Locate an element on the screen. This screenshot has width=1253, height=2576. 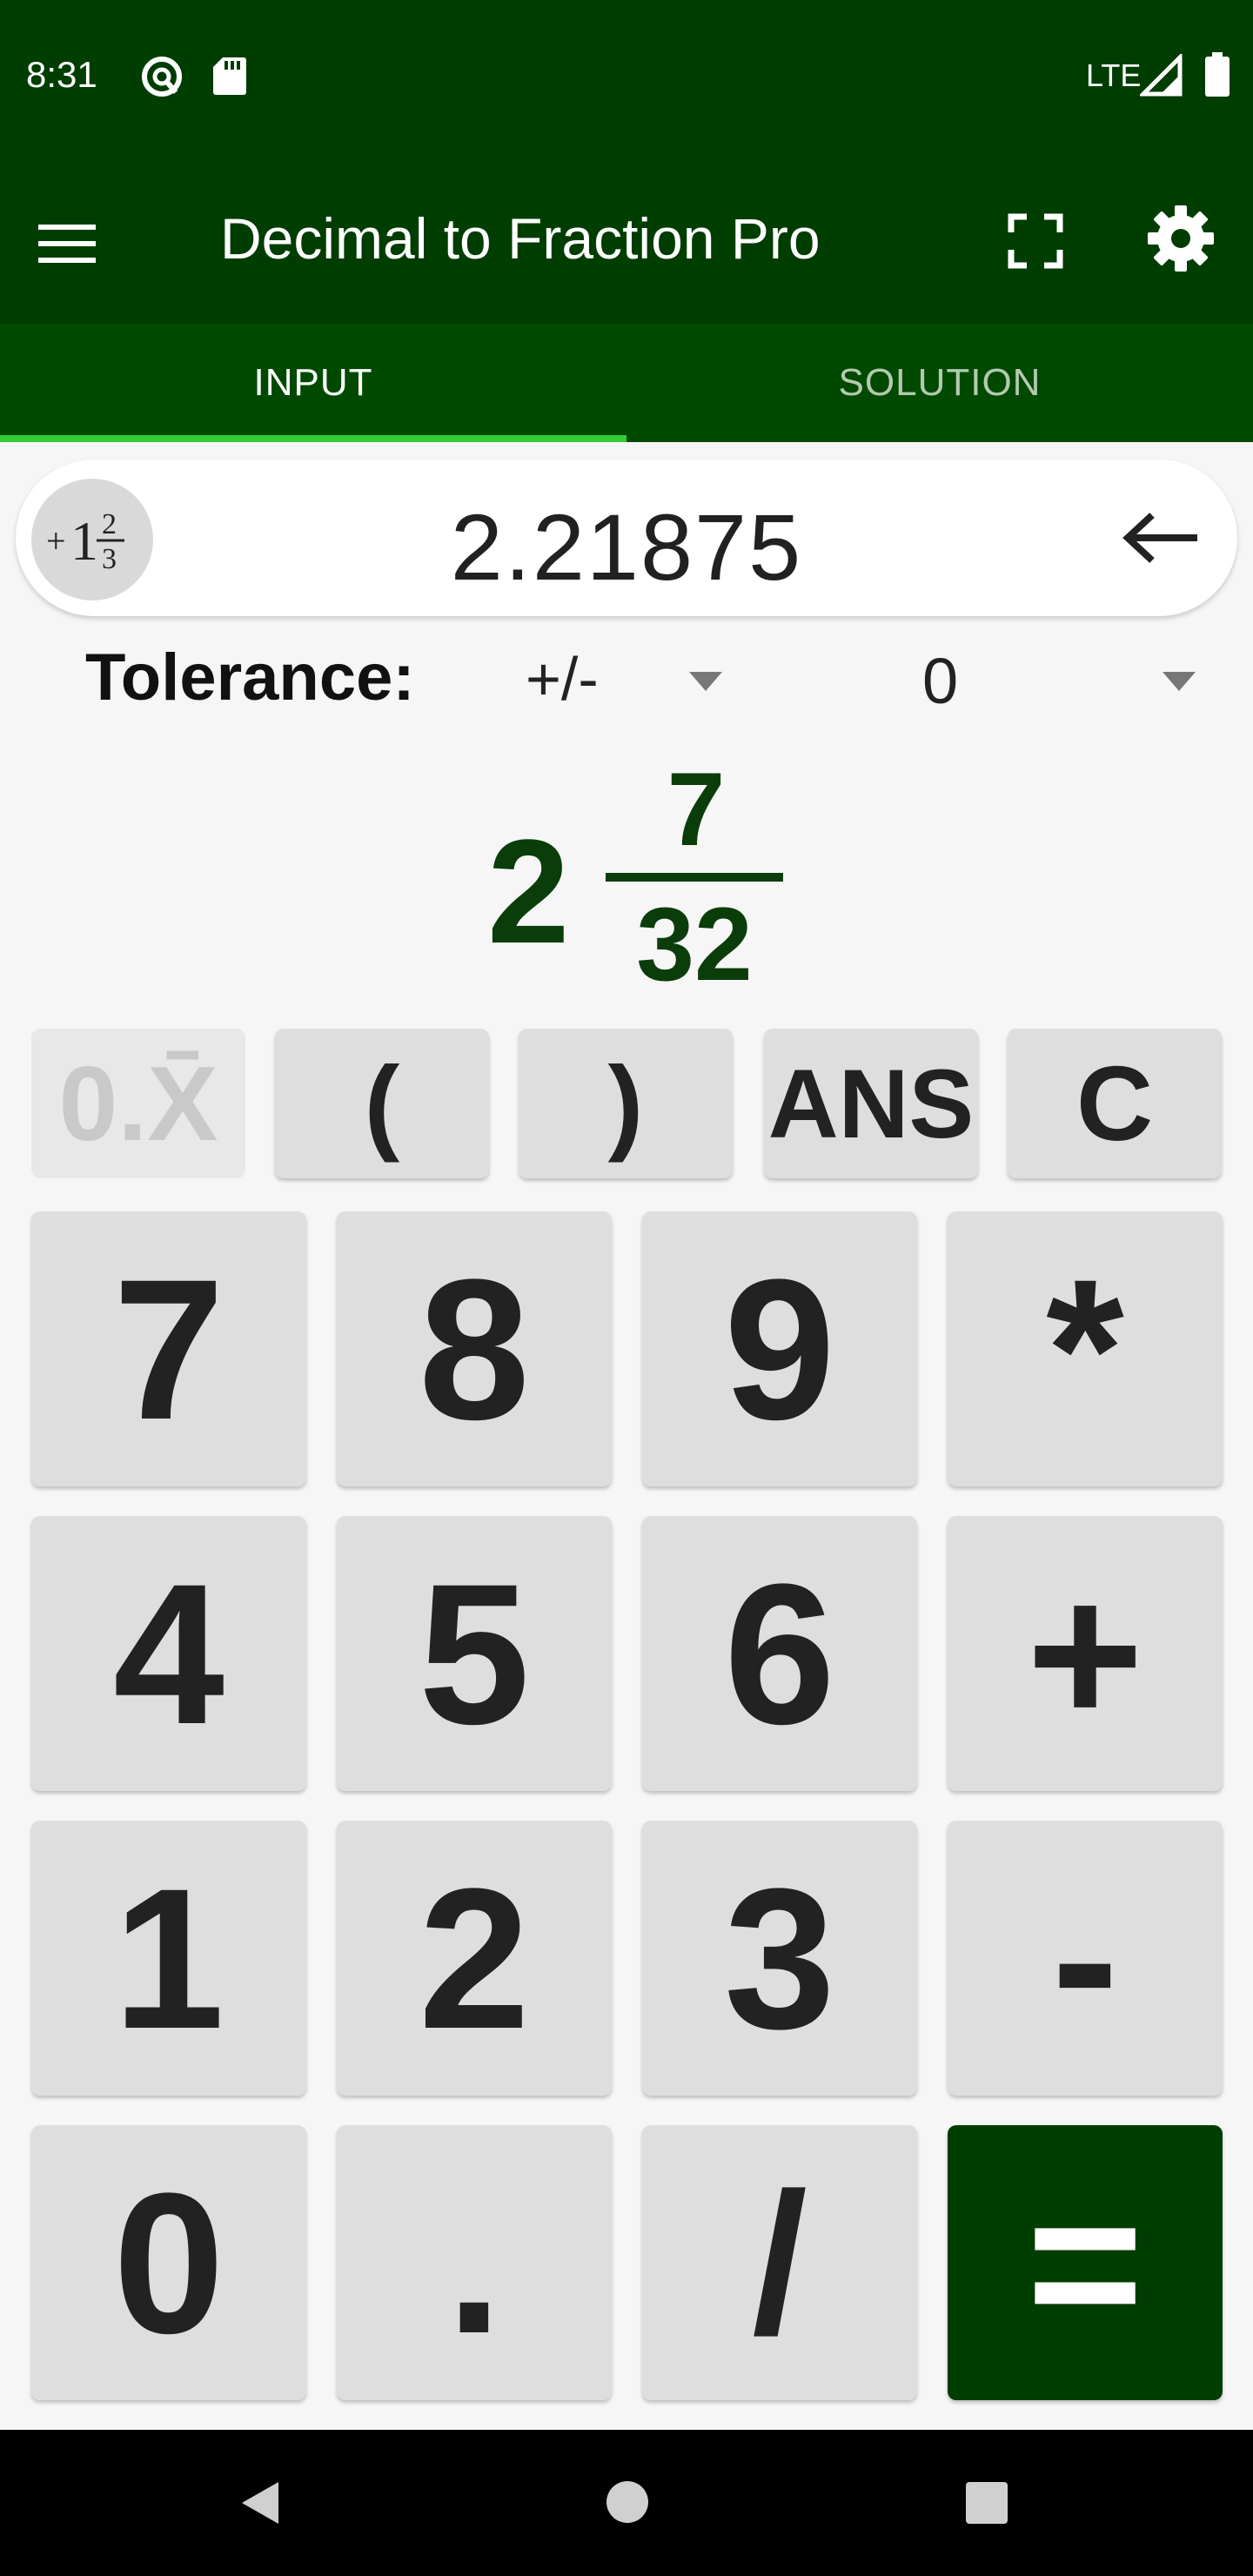
digit-4-key: 4 is located at coordinates (168, 1653).